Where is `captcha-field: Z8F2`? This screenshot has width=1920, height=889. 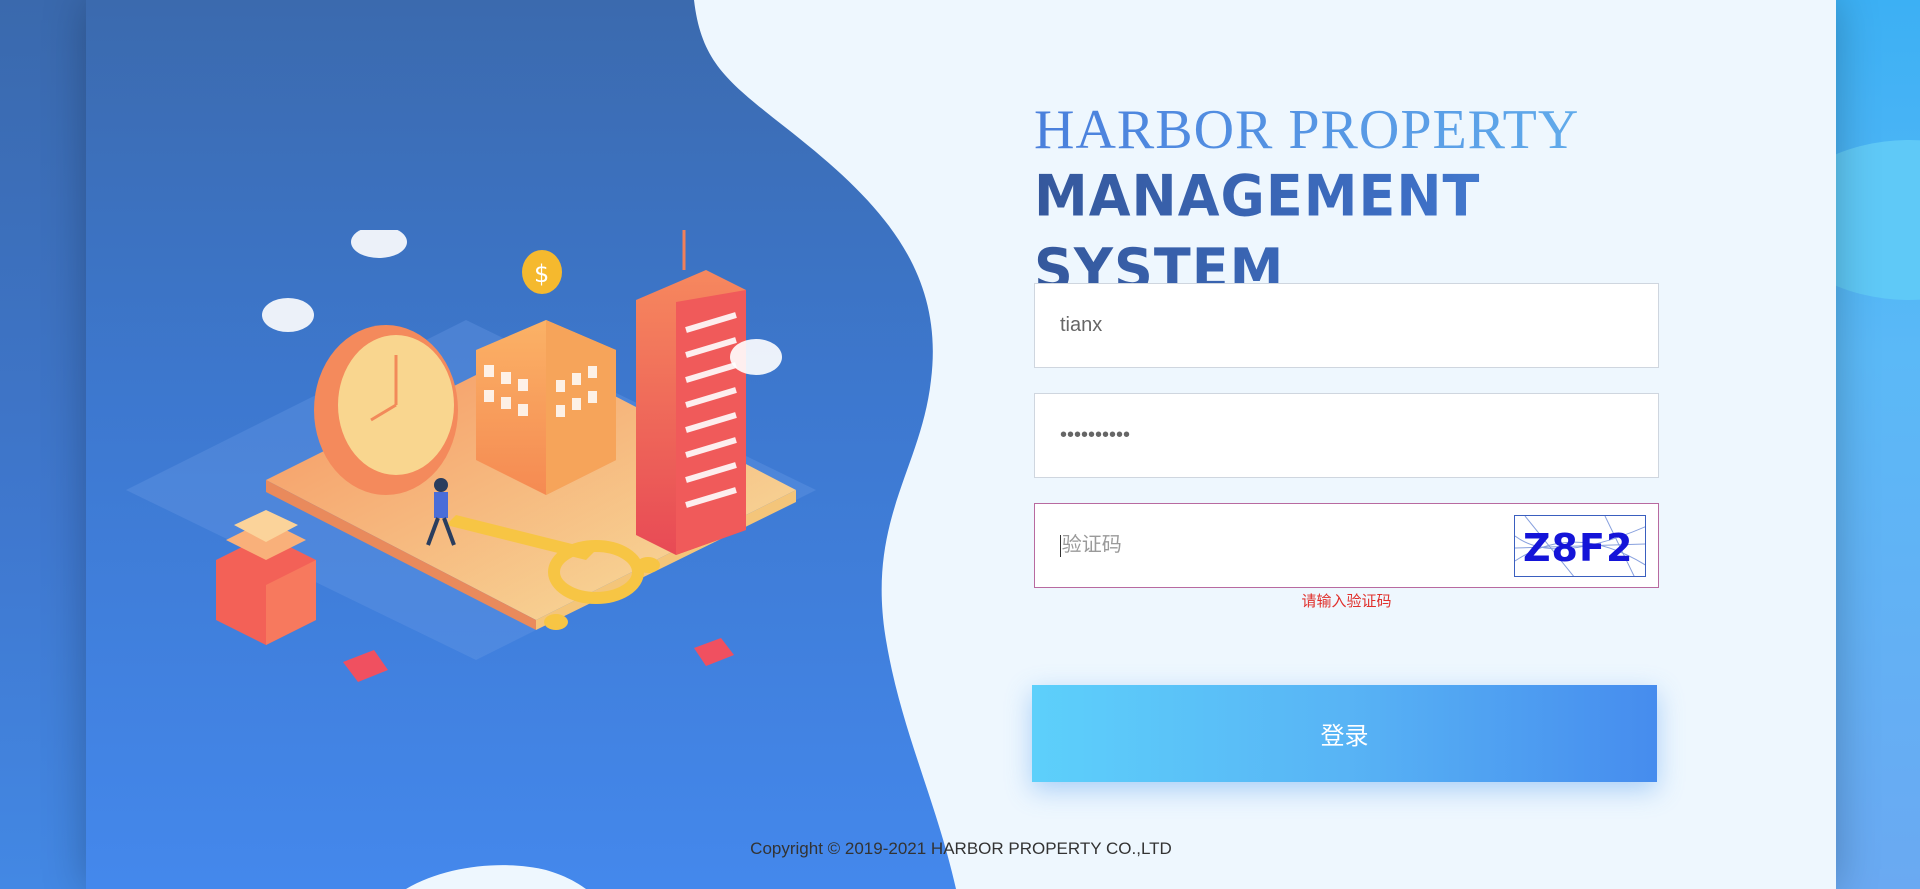
captcha-field: Z8F2 is located at coordinates (1346, 545).